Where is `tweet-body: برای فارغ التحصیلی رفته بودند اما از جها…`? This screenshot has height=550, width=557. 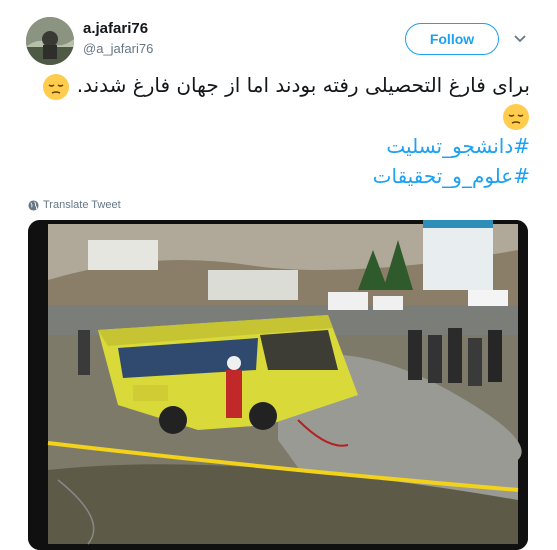 tweet-body: برای فارغ التحصیلی رفته بودند اما از جها… is located at coordinates (303, 85).